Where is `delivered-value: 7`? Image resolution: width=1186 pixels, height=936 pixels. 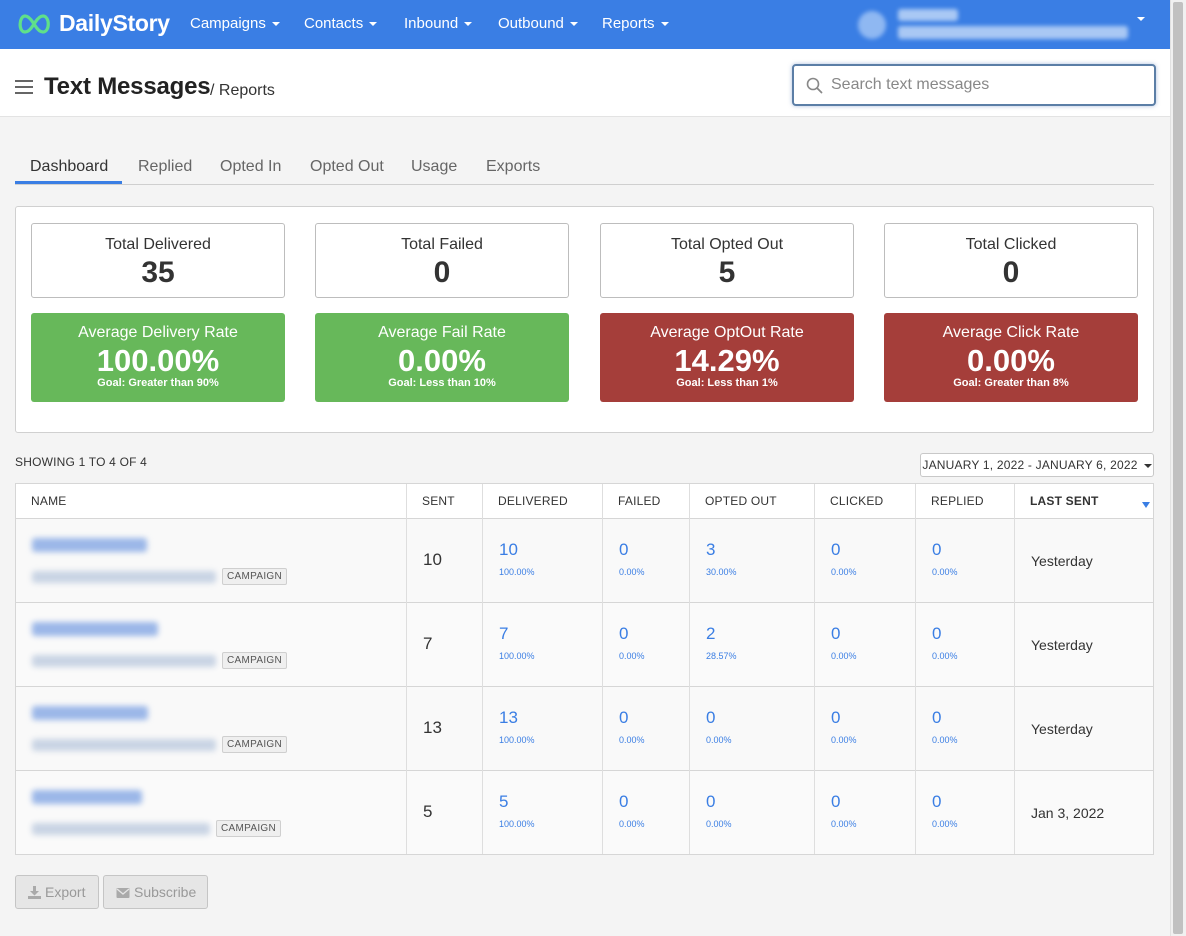
delivered-value: 7 is located at coordinates (503, 634).